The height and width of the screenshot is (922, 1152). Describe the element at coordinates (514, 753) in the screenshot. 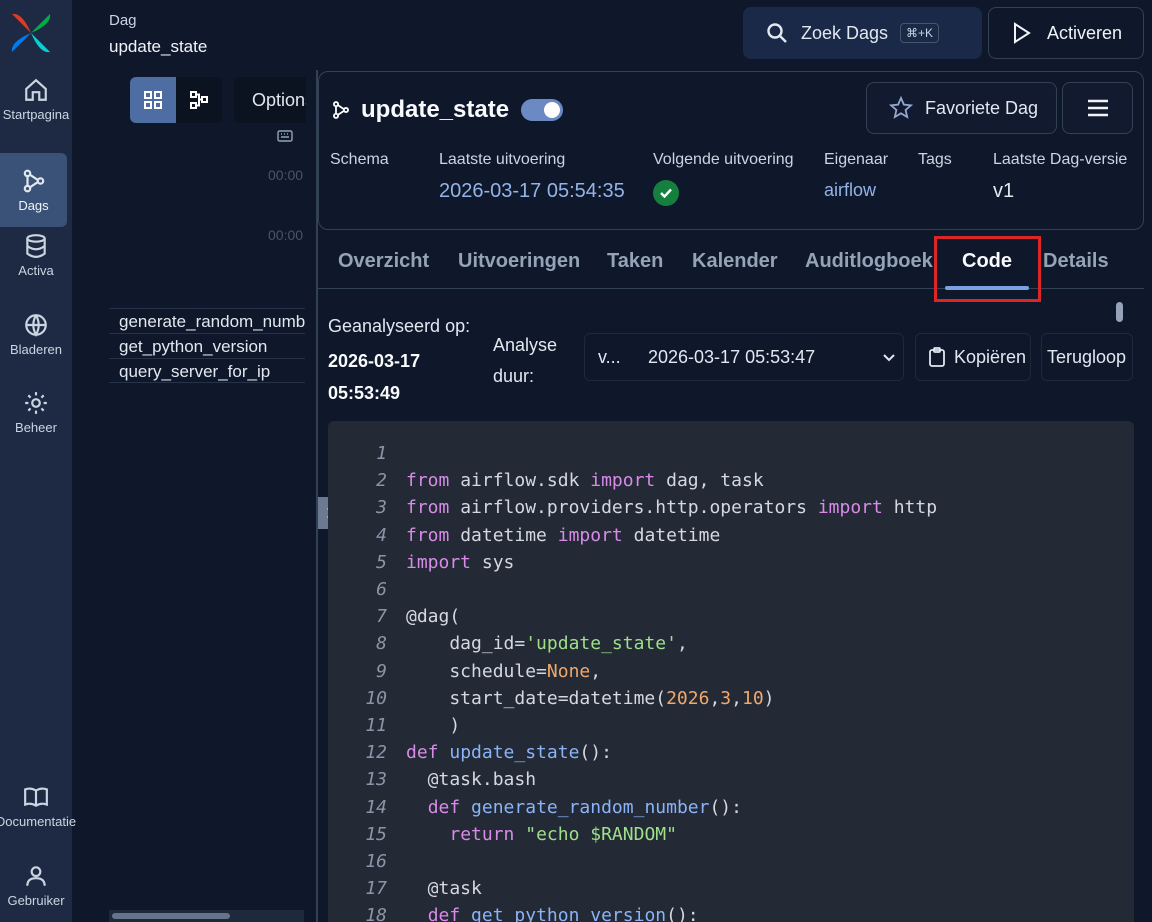

I see `code-token: update_state` at that location.